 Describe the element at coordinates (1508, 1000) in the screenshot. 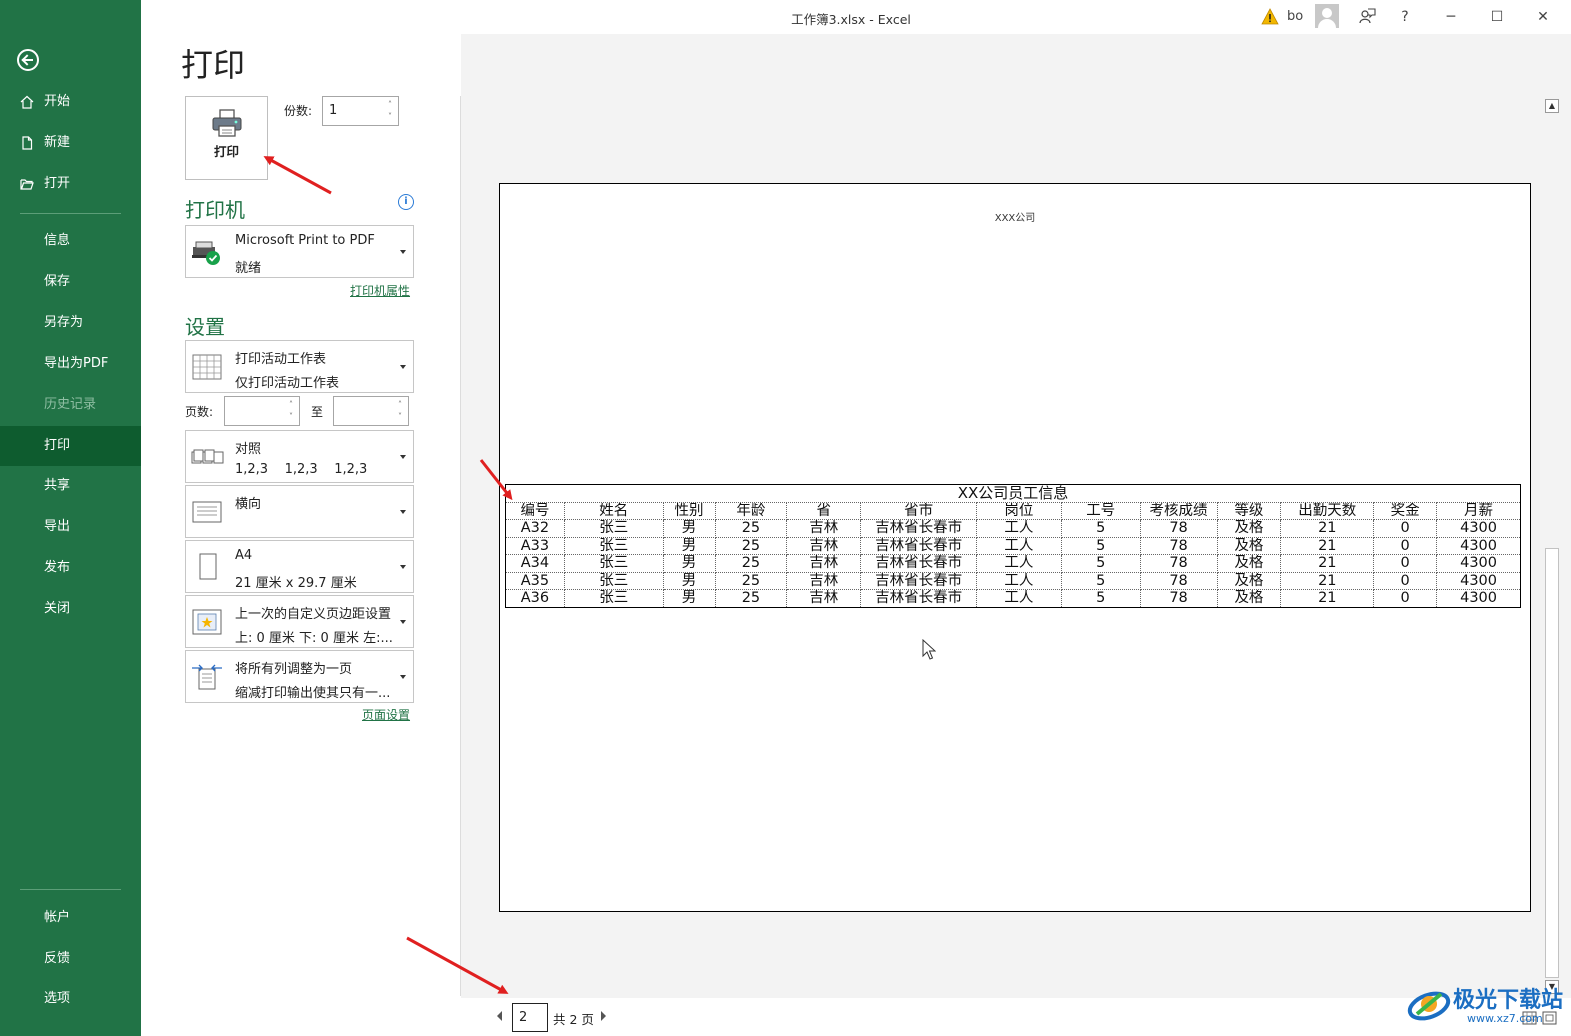

I see `watermark-name: 极光下载站` at that location.